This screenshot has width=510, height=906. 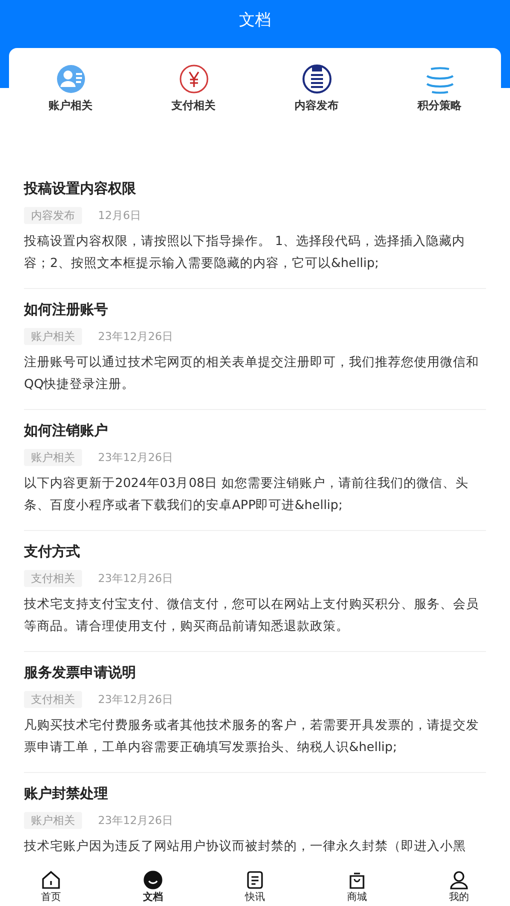 I want to click on category-link: 账户相关, so click(x=70, y=106).